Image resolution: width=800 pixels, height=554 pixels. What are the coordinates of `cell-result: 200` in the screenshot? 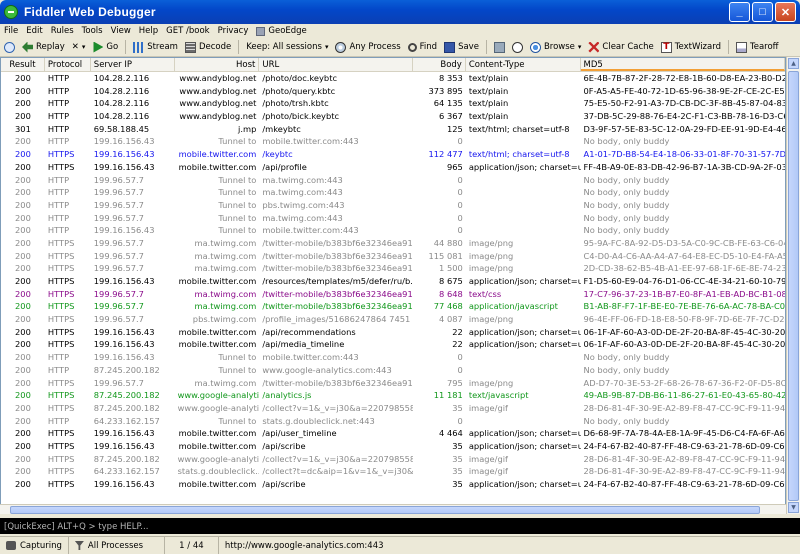 It's located at (23, 217).